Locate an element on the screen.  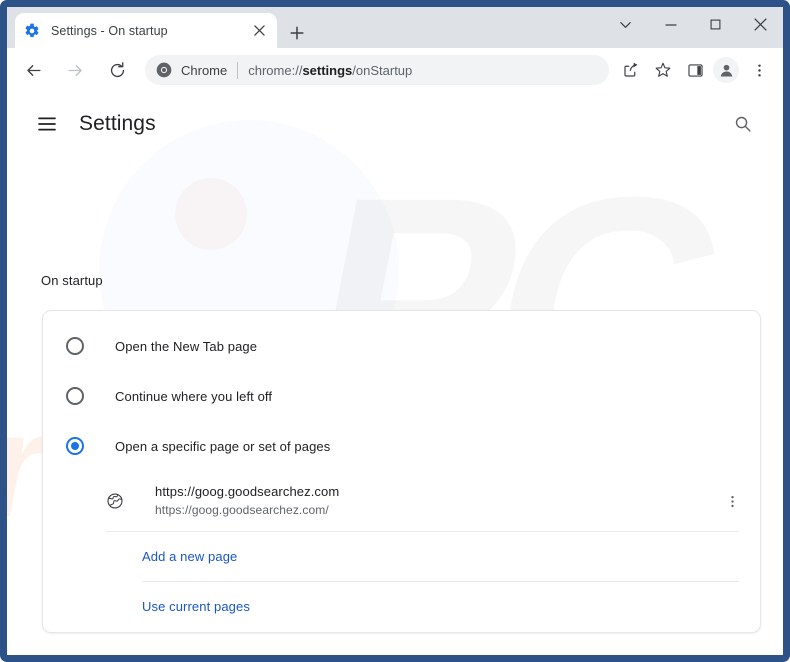
main-menu-button is located at coordinates (47, 124).